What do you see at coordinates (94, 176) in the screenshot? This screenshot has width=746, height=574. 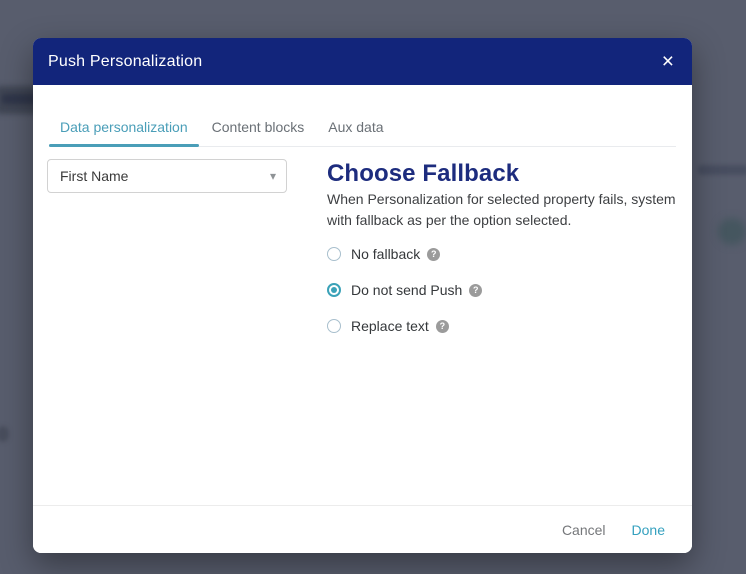 I see `property-dropdown-value: First Name` at bounding box center [94, 176].